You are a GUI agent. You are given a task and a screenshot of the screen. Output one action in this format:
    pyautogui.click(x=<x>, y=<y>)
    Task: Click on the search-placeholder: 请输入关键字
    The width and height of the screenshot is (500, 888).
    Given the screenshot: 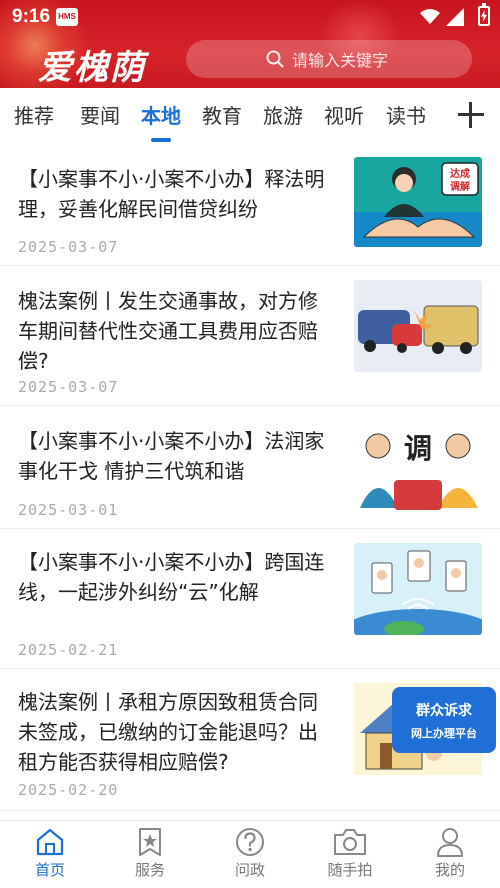 What is the action you would take?
    pyautogui.click(x=340, y=60)
    